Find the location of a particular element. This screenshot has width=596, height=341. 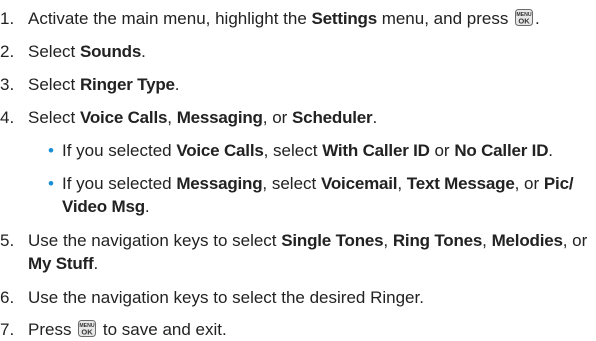

text-message-label: Text Message is located at coordinates (460, 183).